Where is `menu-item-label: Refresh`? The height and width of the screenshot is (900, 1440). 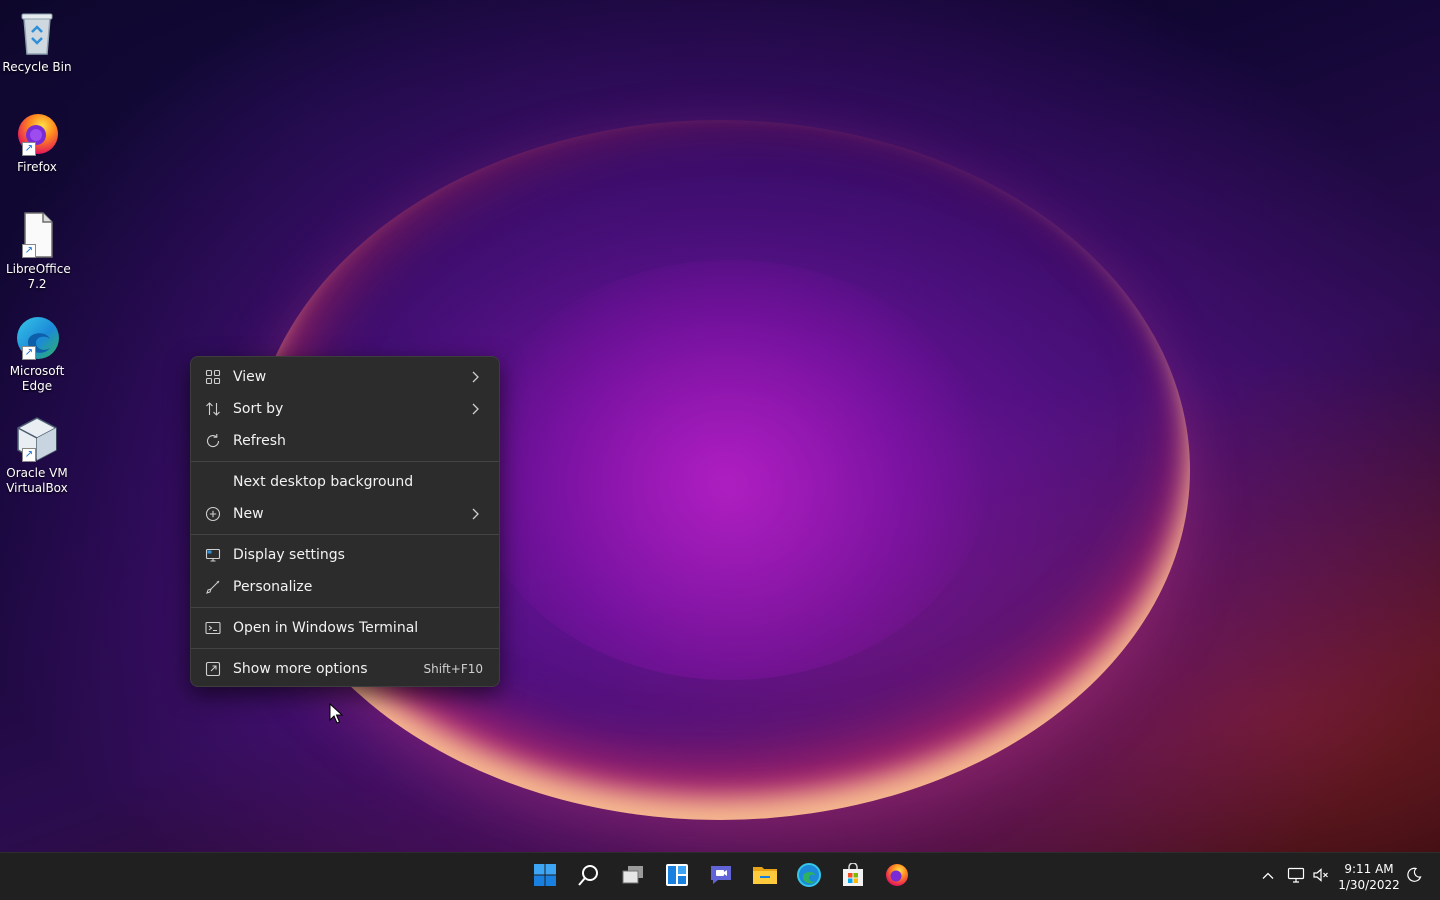 menu-item-label: Refresh is located at coordinates (259, 441).